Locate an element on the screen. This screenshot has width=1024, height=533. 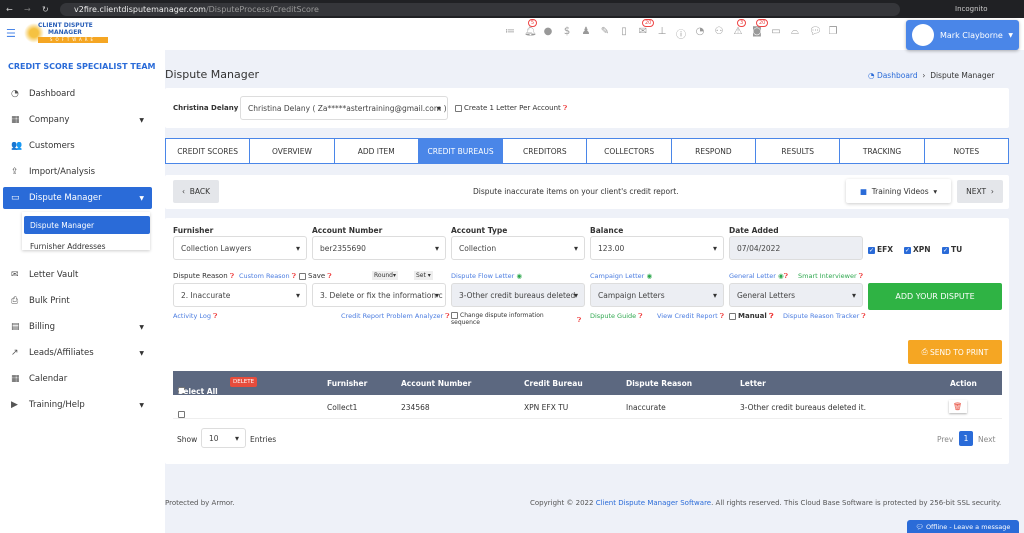
round-select: Round▾ is located at coordinates (385, 275).